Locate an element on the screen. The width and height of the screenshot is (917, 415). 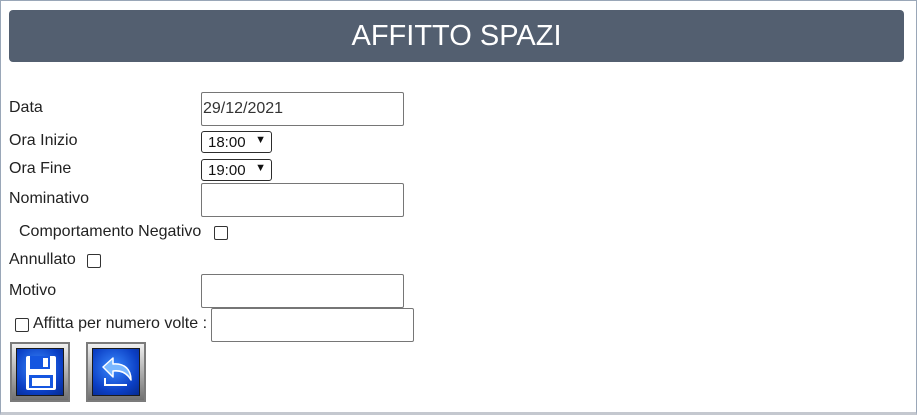
data-field is located at coordinates (302, 109).